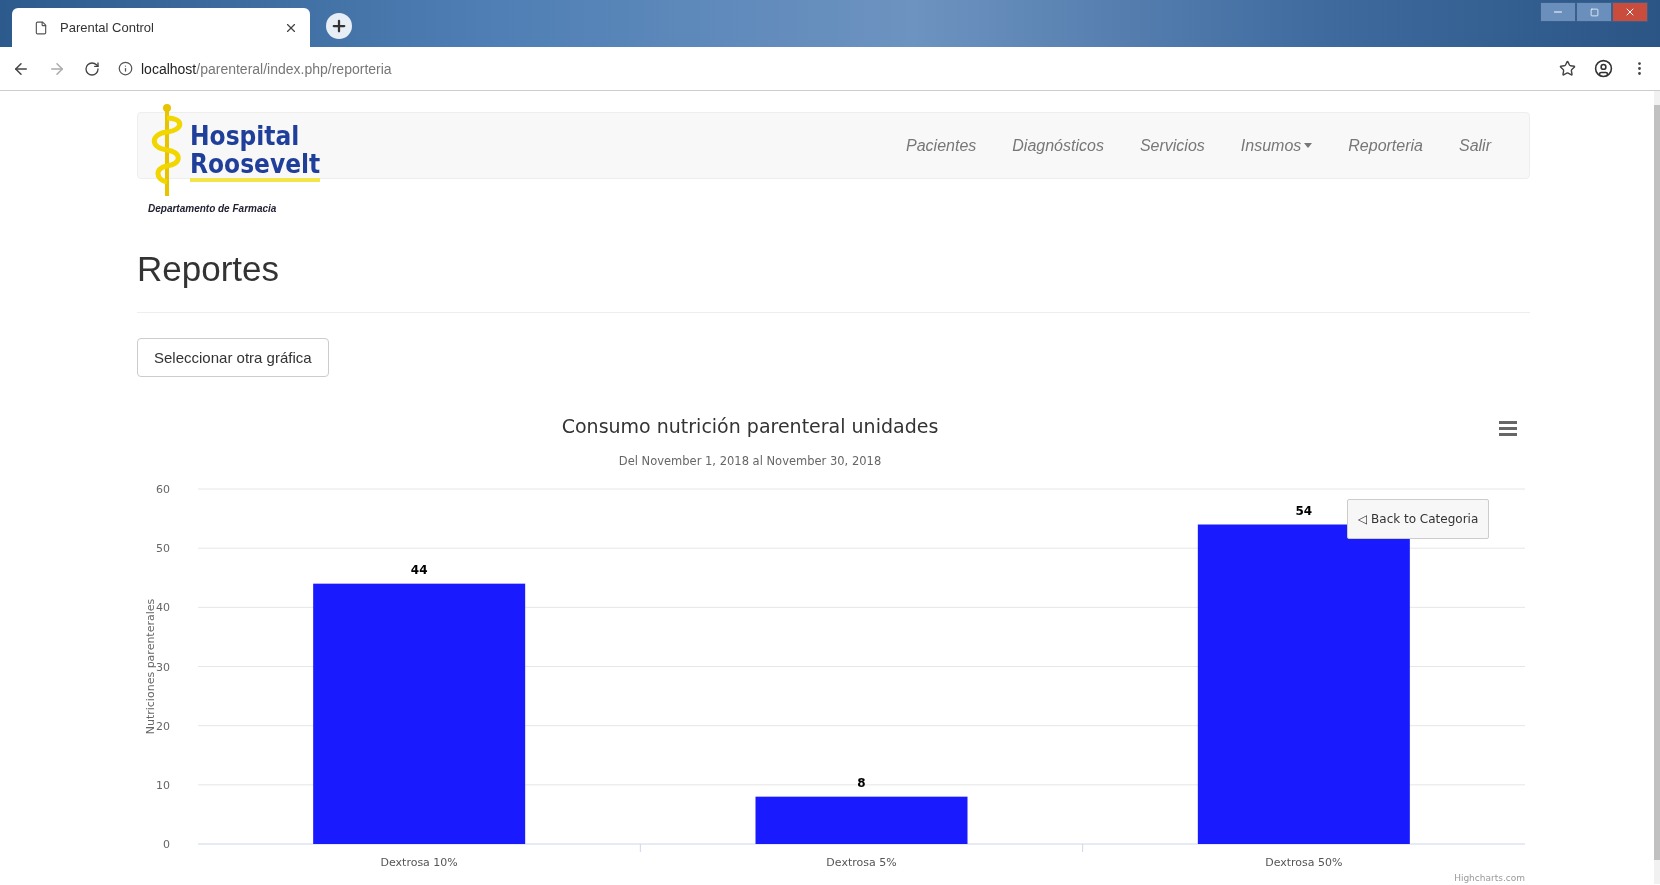  Describe the element at coordinates (419, 569) in the screenshot. I see `data-label: 44` at that location.